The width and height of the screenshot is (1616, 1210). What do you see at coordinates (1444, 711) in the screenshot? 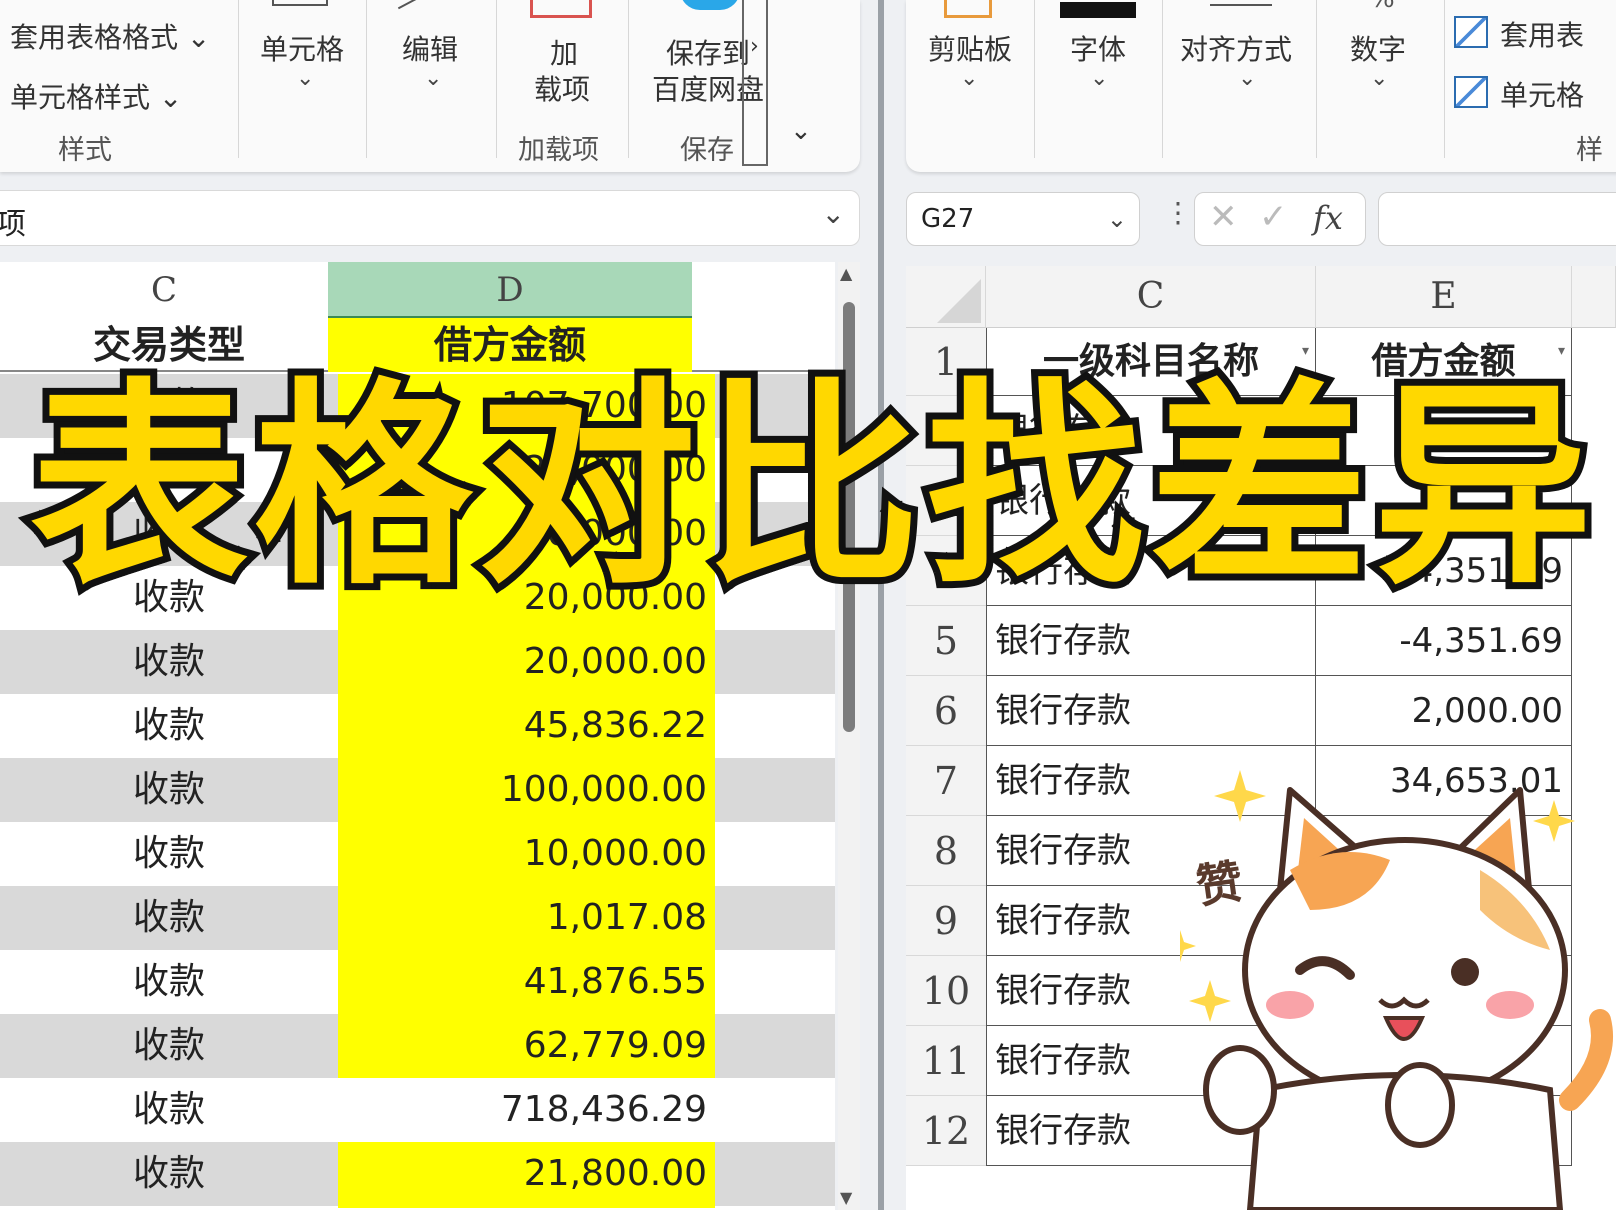
I see `debit-amount-cell: 2,000.00` at bounding box center [1444, 711].